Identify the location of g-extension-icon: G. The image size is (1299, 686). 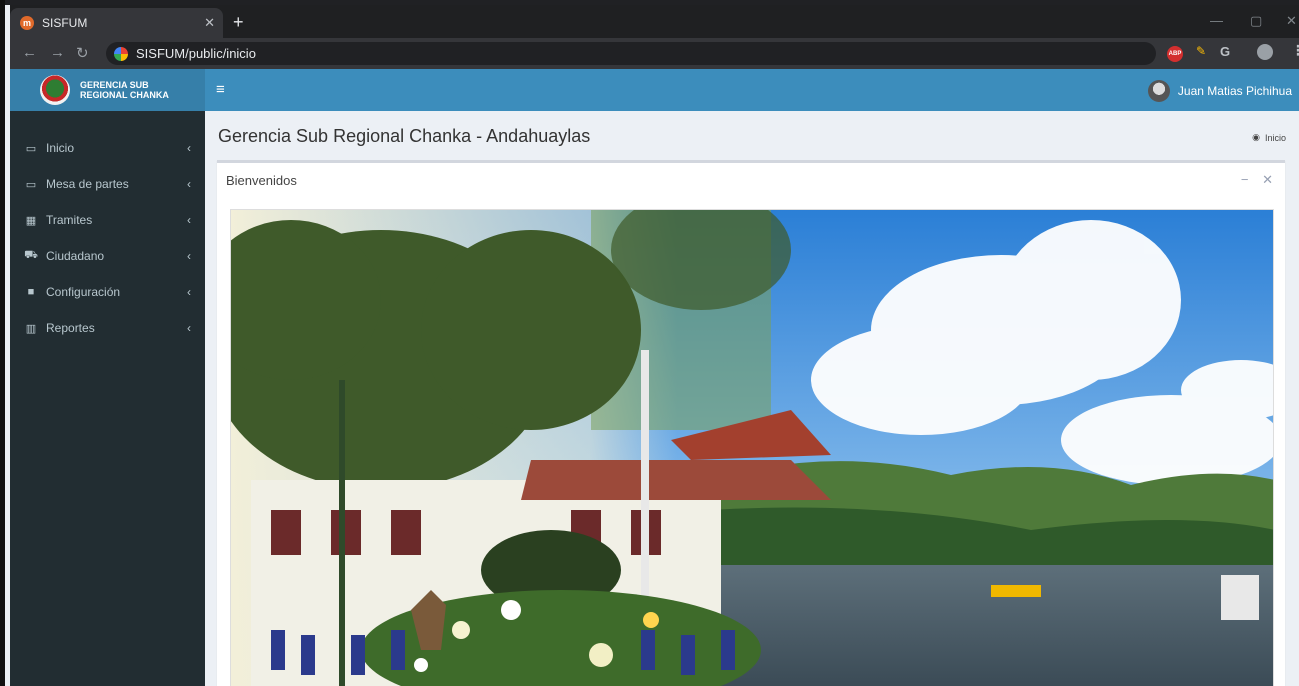
(1225, 51).